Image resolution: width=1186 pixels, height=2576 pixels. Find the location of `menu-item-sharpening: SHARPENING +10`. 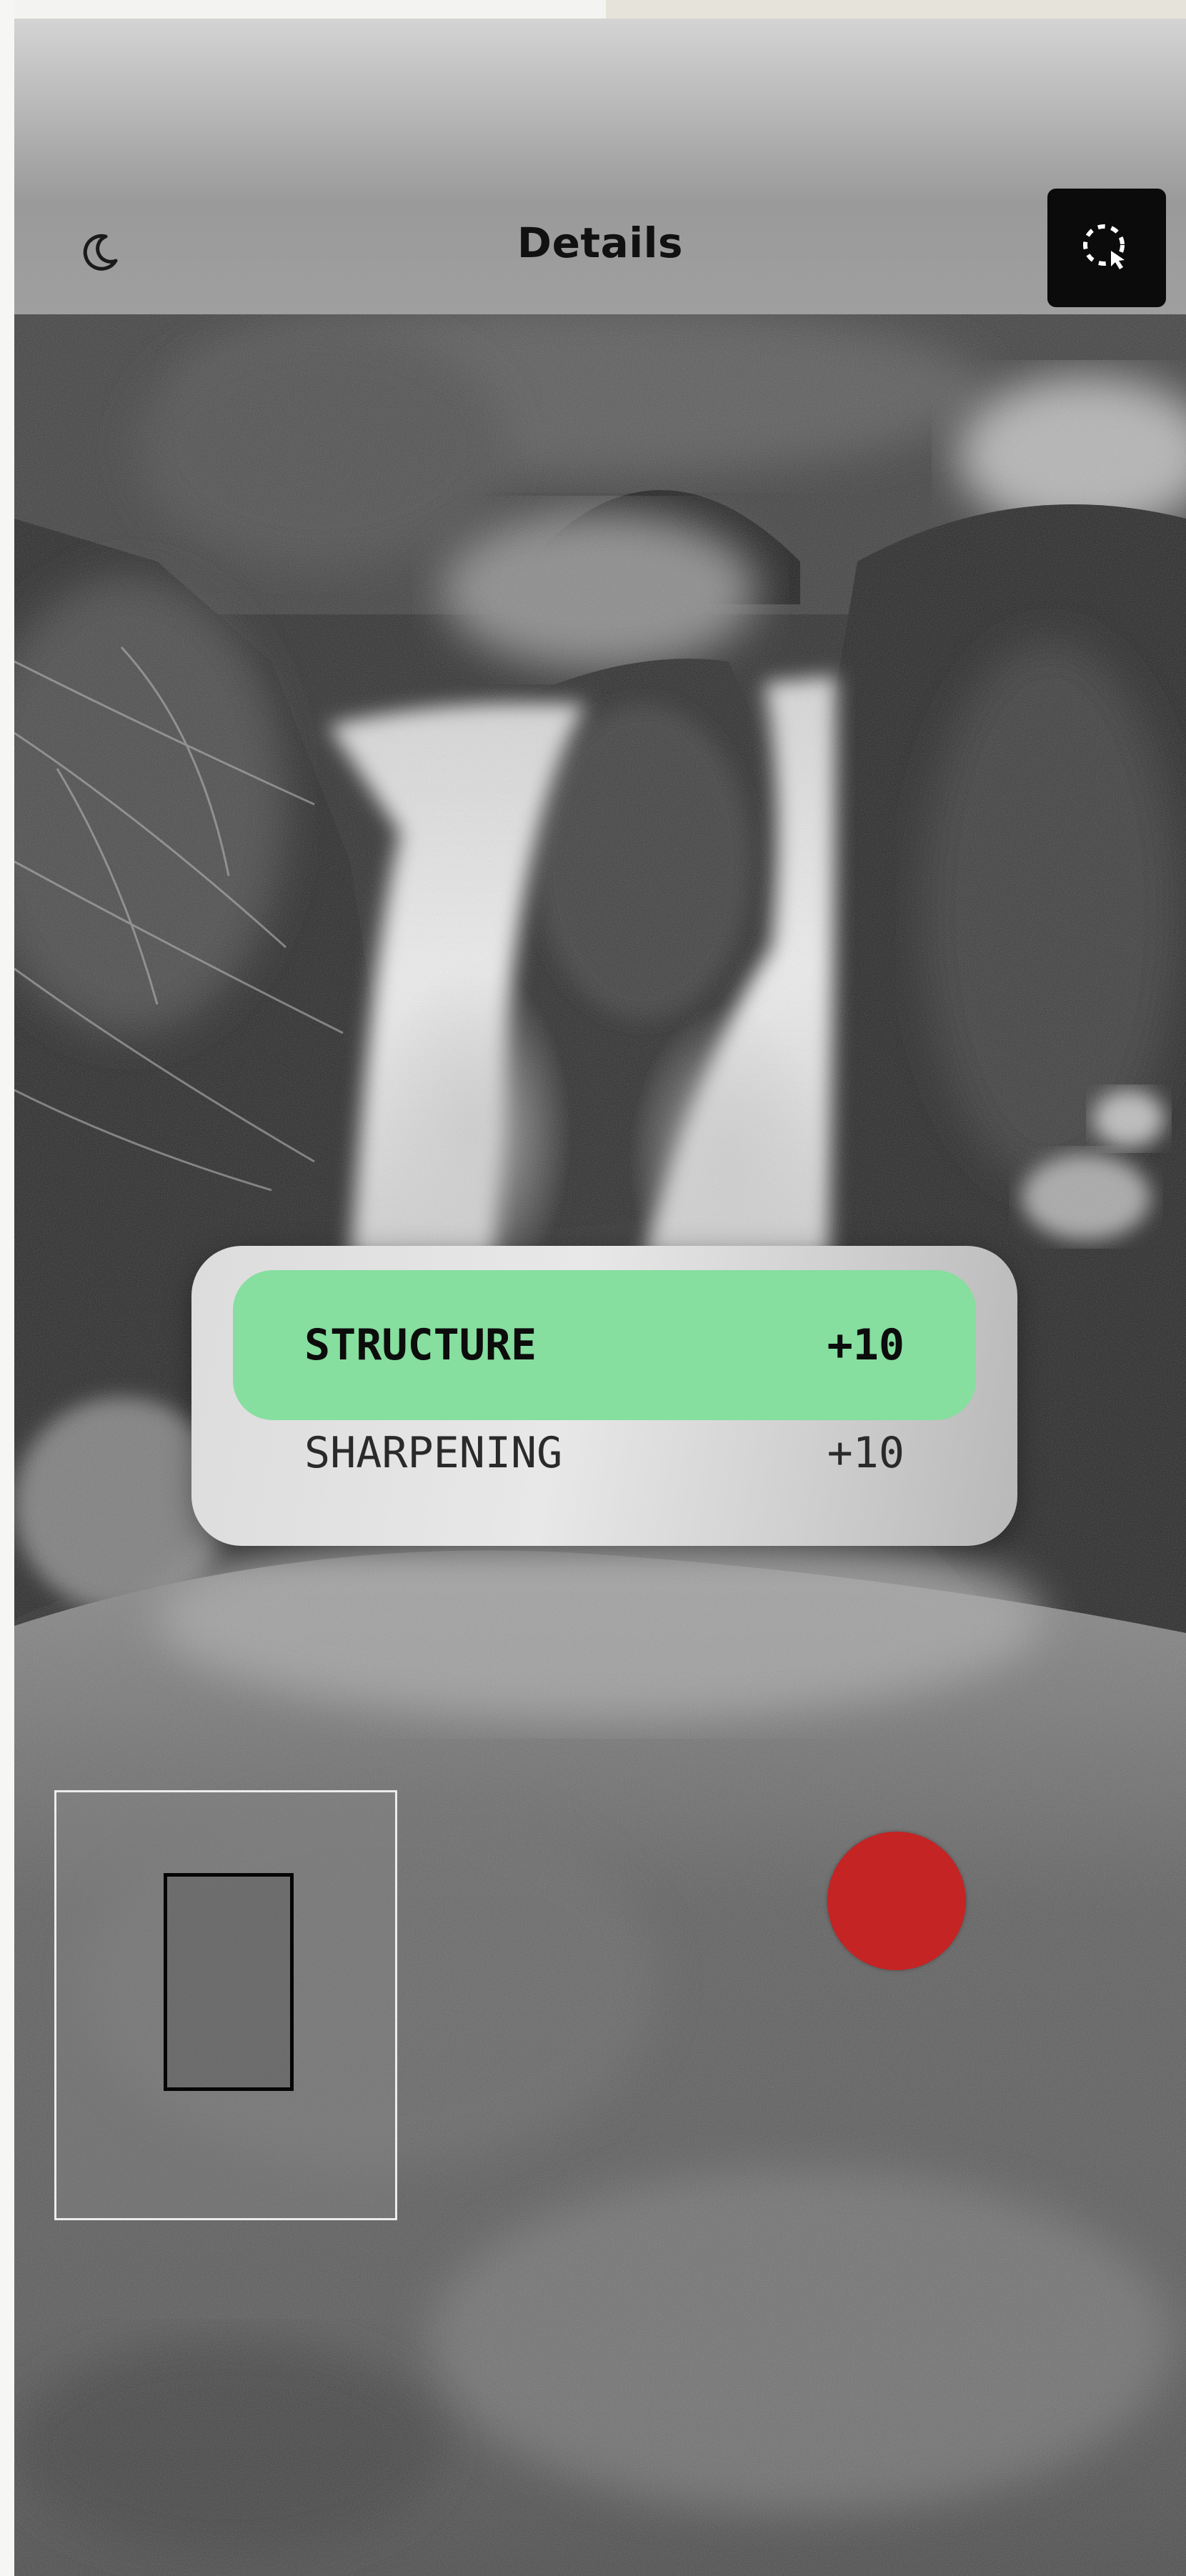

menu-item-sharpening: SHARPENING +10 is located at coordinates (604, 1457).